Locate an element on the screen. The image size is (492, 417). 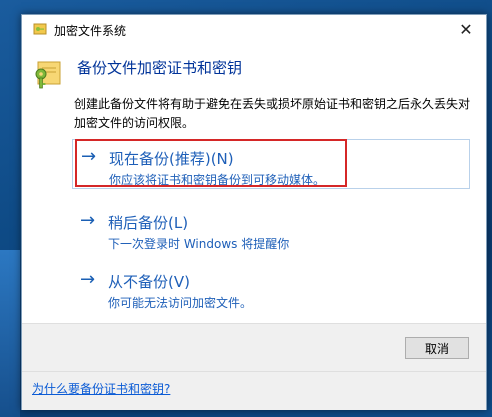
option-title: 从不备份(V) is located at coordinates (149, 282).